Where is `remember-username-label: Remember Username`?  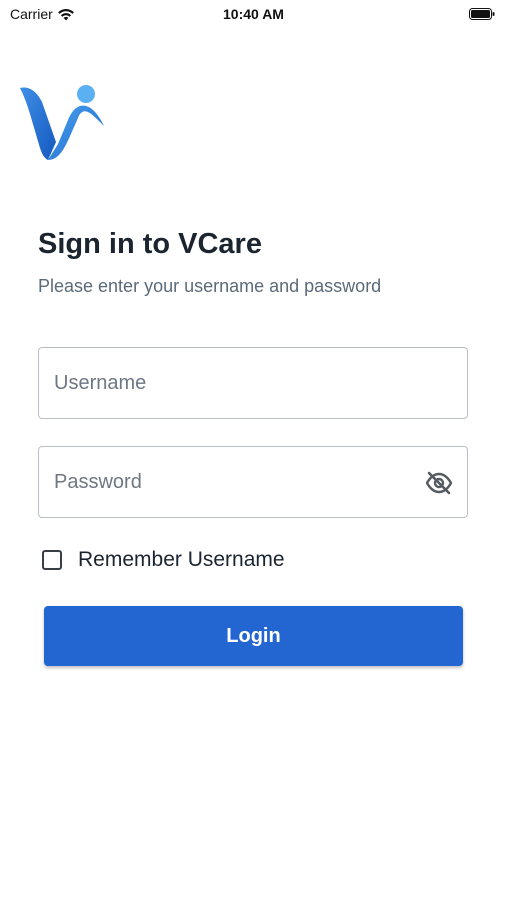 remember-username-label: Remember Username is located at coordinates (181, 559).